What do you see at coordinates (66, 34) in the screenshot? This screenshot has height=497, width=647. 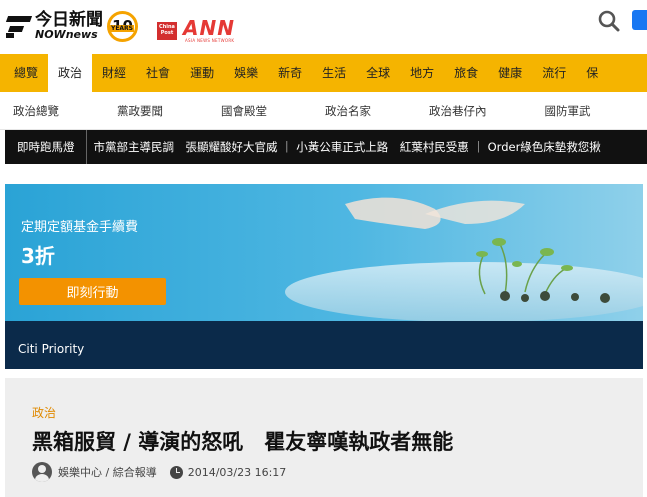 I see `logo-english: NOWnews` at bounding box center [66, 34].